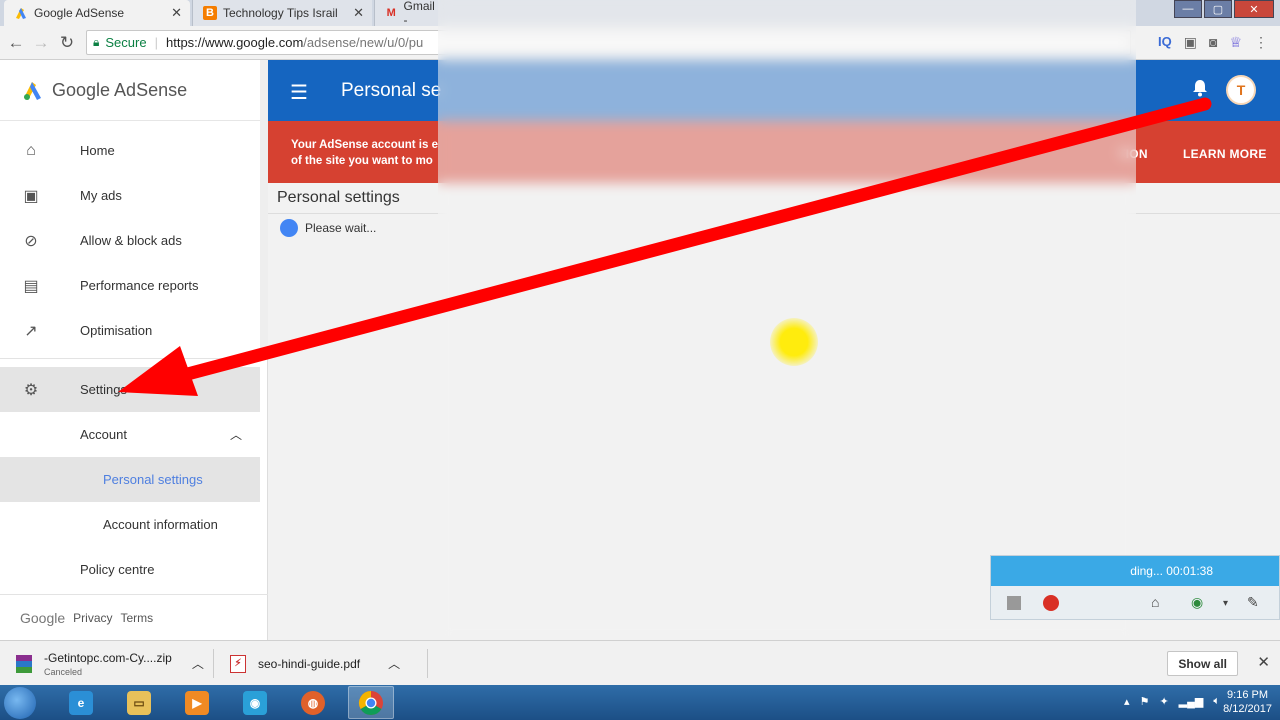 The height and width of the screenshot is (720, 1280). What do you see at coordinates (1241, 90) in the screenshot?
I see `avatar: T` at bounding box center [1241, 90].